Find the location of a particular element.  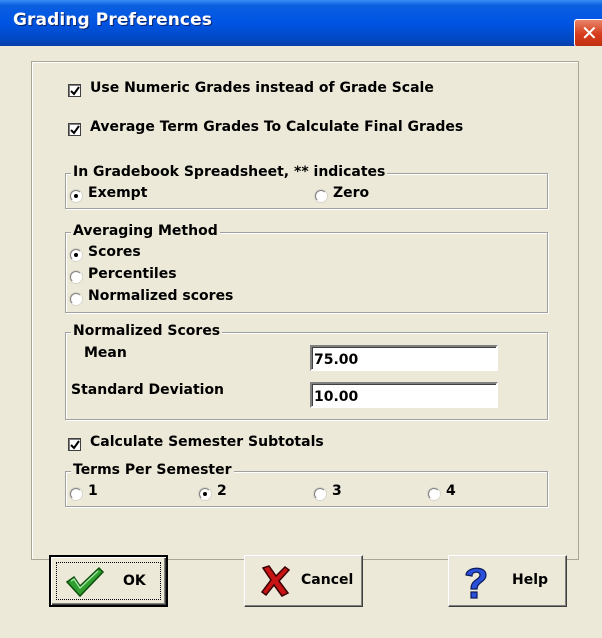

terms-4-label: 4 is located at coordinates (451, 491).